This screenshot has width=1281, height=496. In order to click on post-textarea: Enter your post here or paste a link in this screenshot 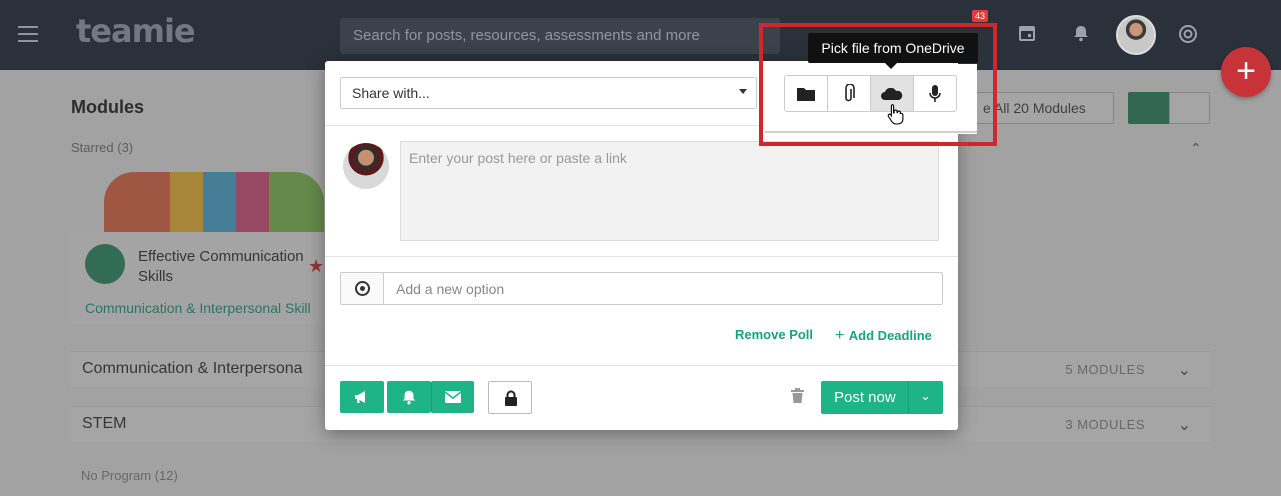, I will do `click(669, 191)`.